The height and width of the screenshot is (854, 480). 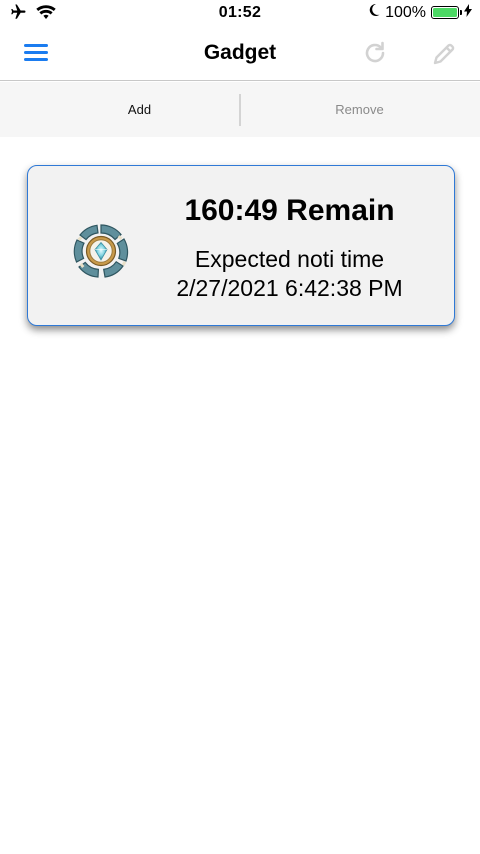 I want to click on moon-icon, so click(x=374, y=12).